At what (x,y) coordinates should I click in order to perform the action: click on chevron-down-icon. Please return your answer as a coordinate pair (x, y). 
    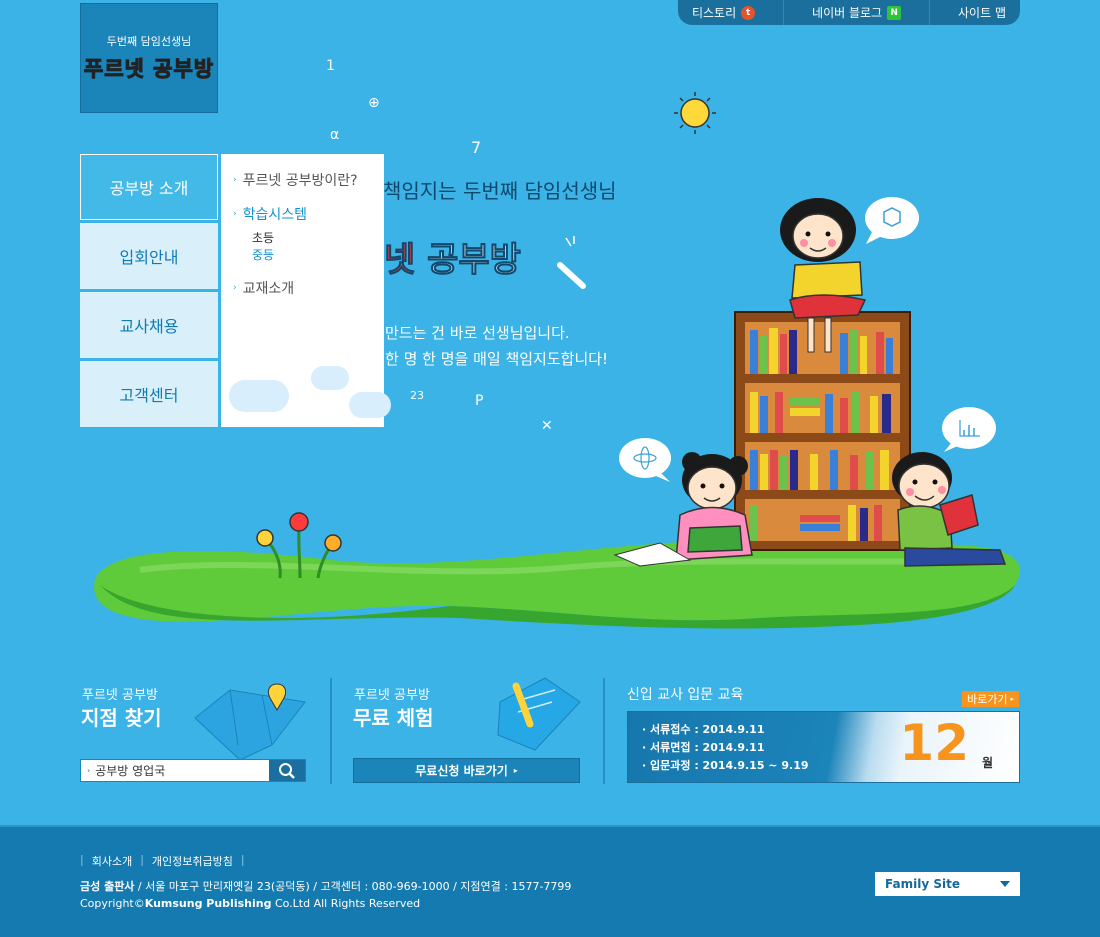
    Looking at the image, I should click on (1005, 884).